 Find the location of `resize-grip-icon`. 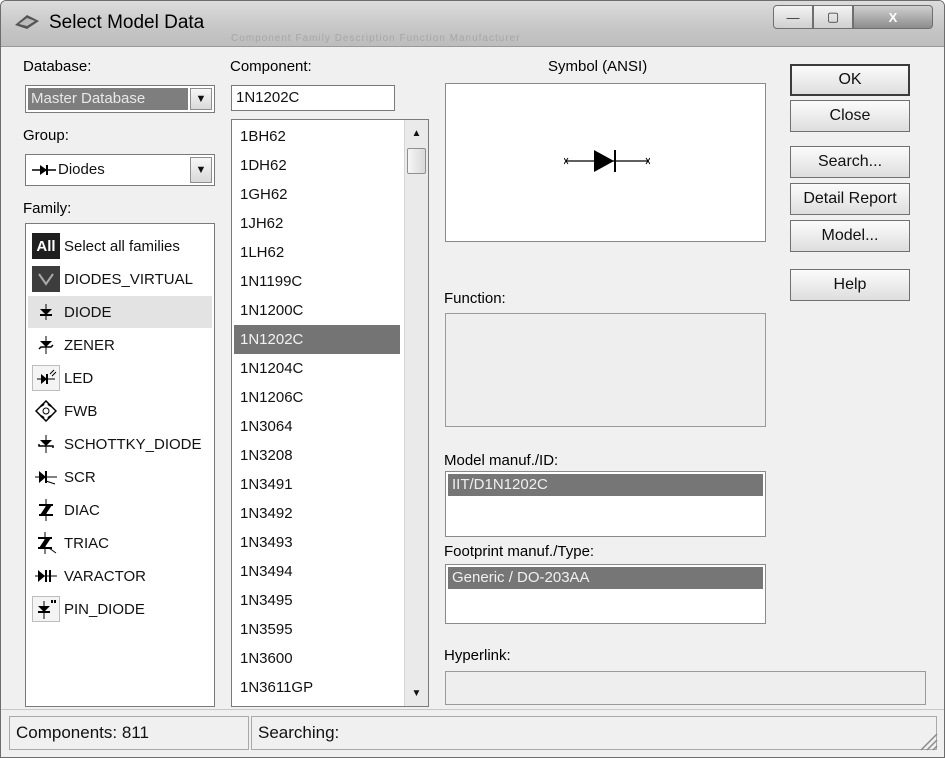

resize-grip-icon is located at coordinates (927, 740).